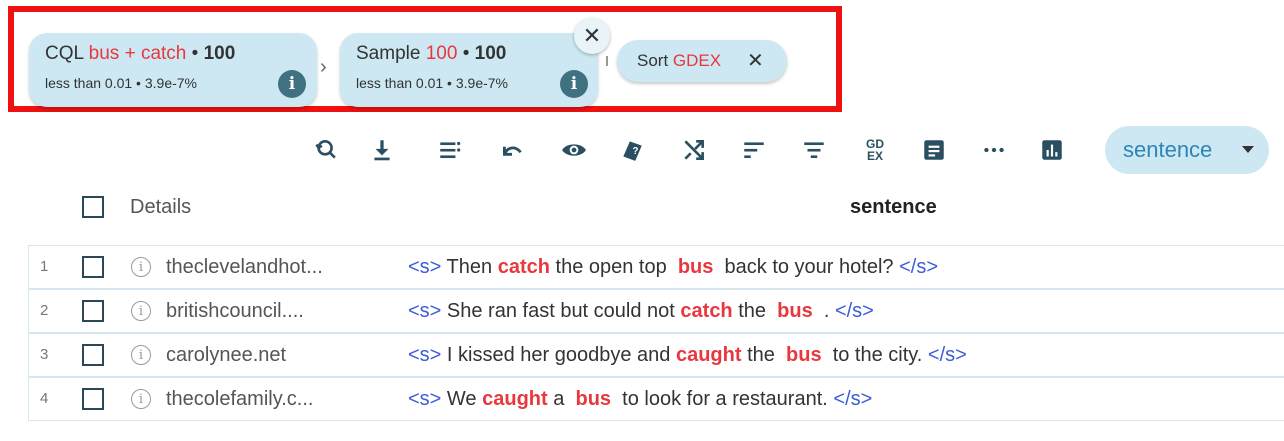  What do you see at coordinates (613, 267) in the screenshot?
I see `sentence-text: the open top` at bounding box center [613, 267].